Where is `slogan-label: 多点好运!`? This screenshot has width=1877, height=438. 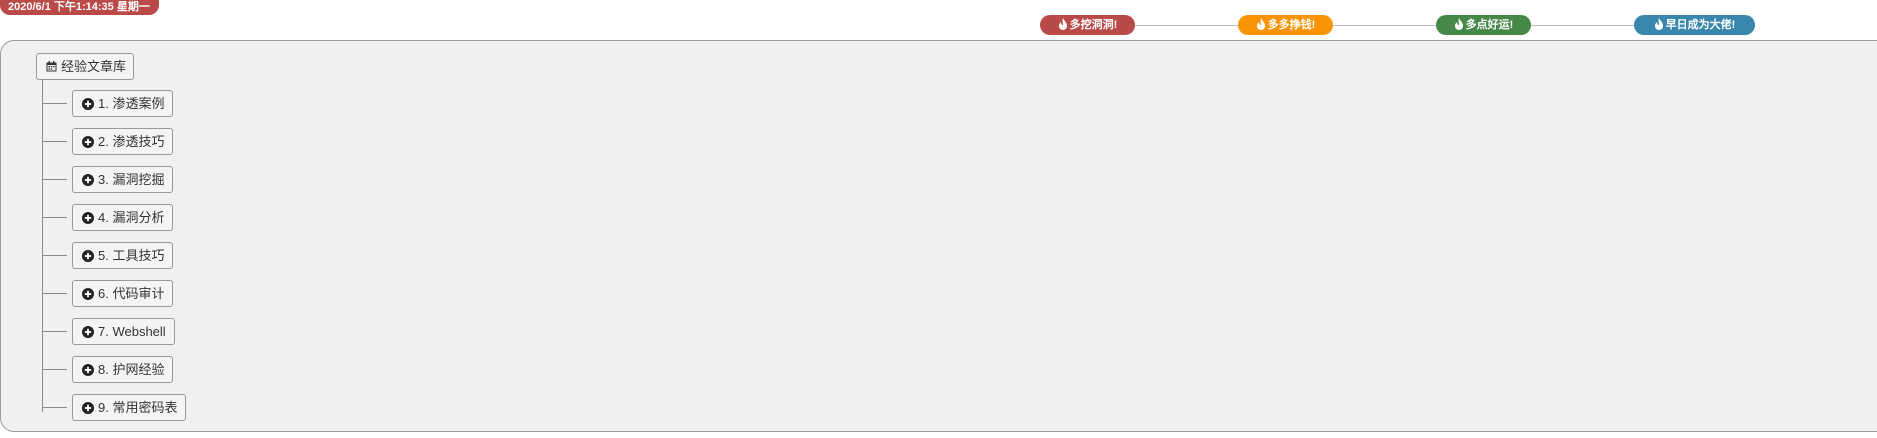
slogan-label: 多点好运! is located at coordinates (1489, 25).